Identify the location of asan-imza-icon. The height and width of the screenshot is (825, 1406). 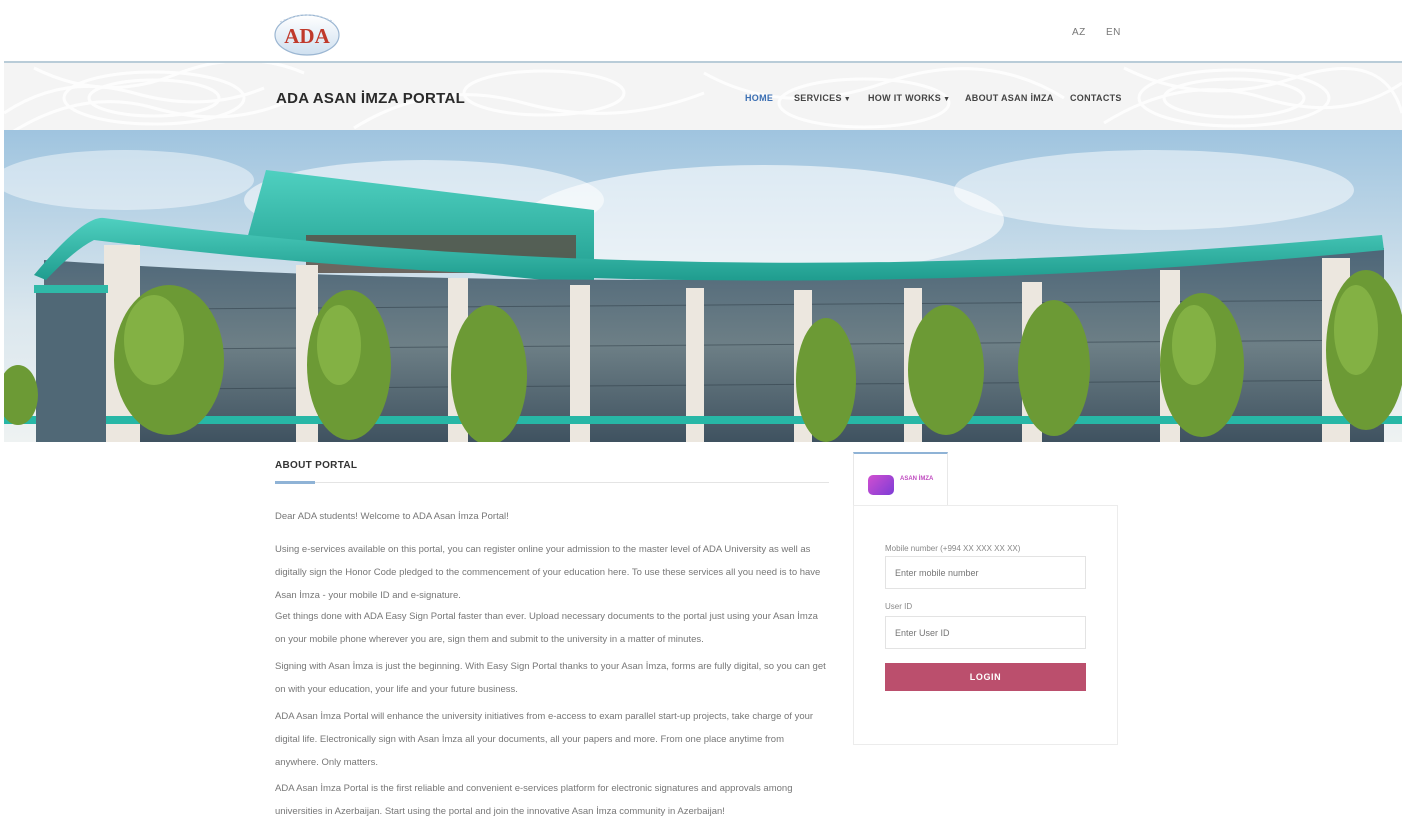
(881, 485).